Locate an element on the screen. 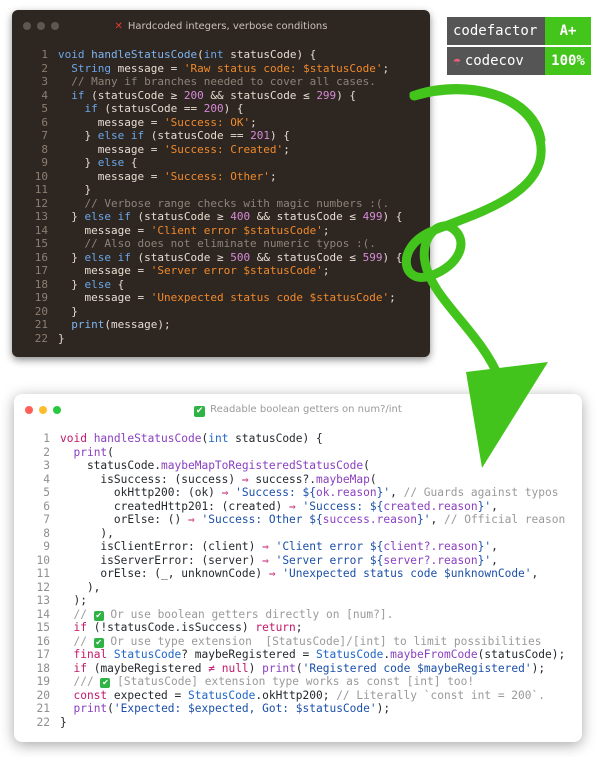 The width and height of the screenshot is (600, 757). code-token: 'Success: ${ is located at coordinates (275, 492).